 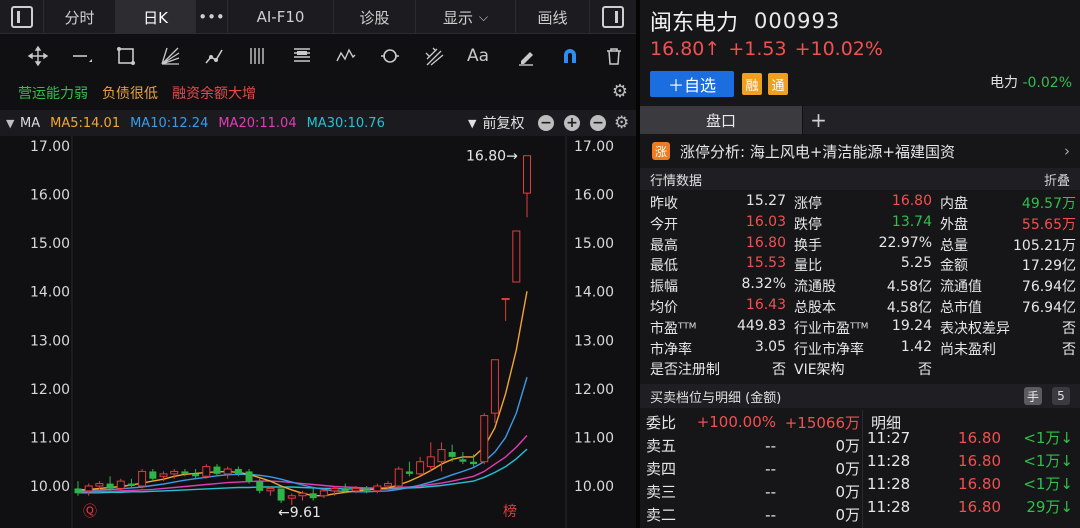 I want to click on stock-name: 闽东电力, so click(x=694, y=23).